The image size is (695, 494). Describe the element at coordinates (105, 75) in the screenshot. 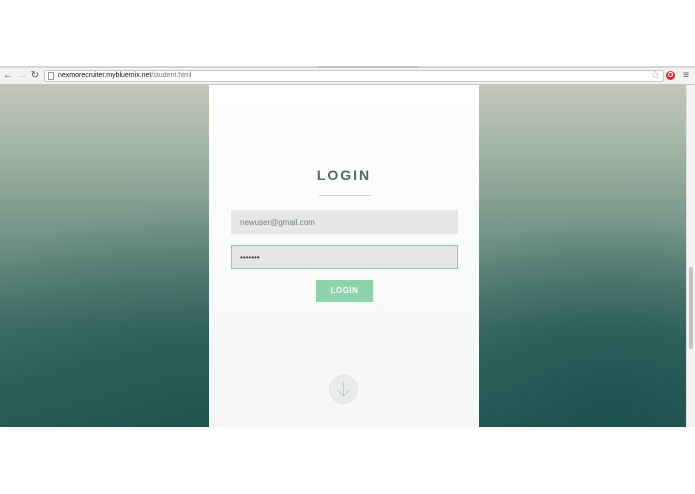

I see `url-host: nexmorecruiter.mybluemix.net` at that location.